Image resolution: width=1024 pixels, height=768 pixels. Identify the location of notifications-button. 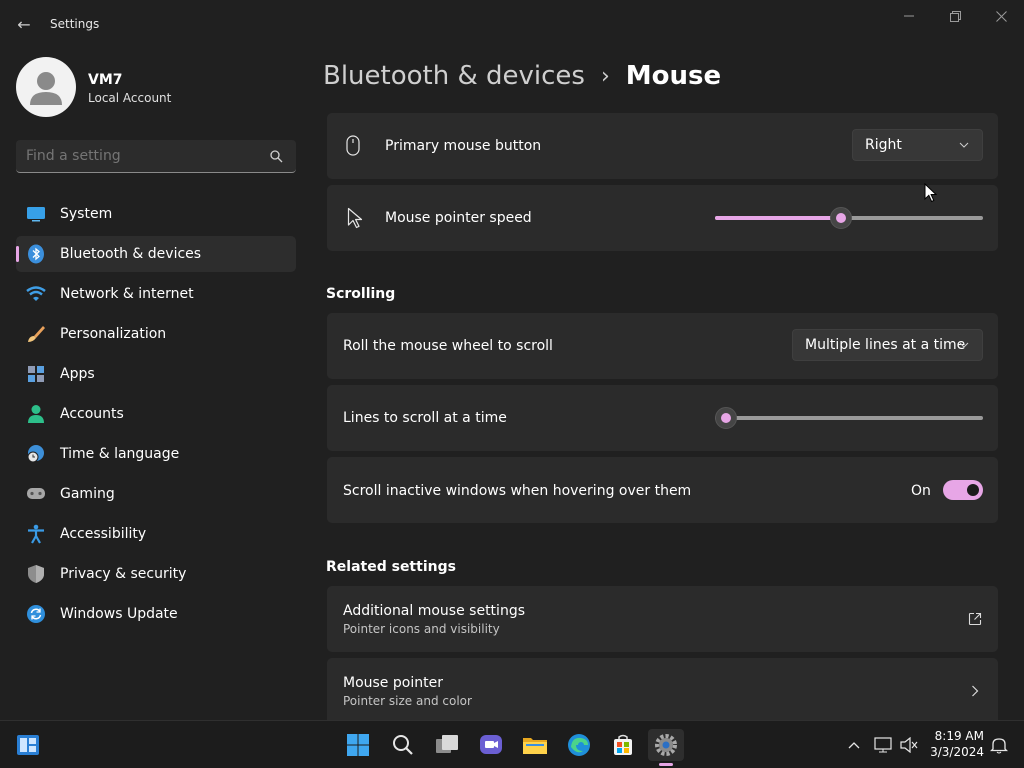
(999, 745).